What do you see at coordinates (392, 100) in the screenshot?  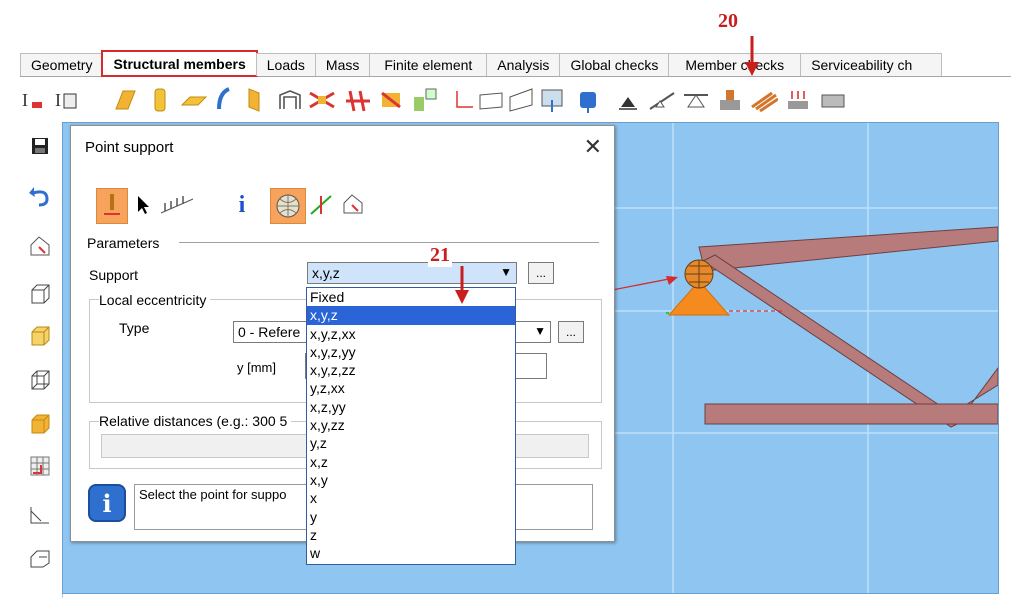 I see `member-edit-icon` at bounding box center [392, 100].